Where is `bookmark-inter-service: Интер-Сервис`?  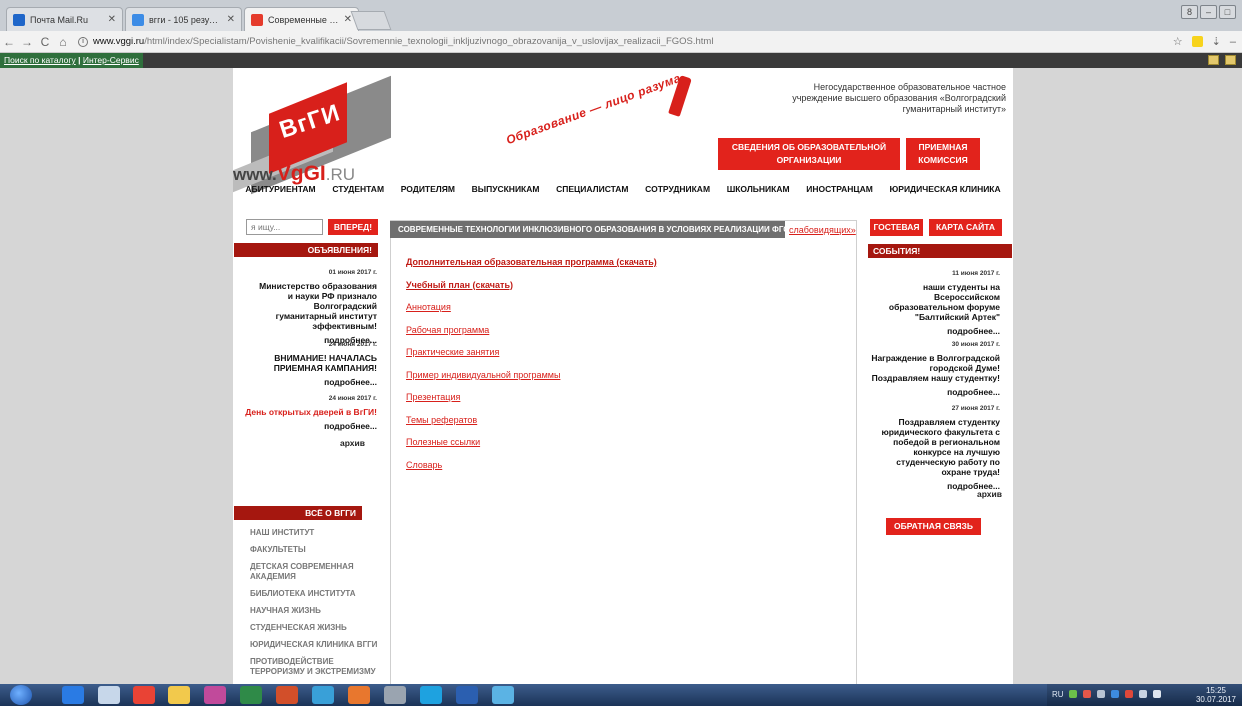
bookmark-inter-service: Интер-Сервис is located at coordinates (111, 60).